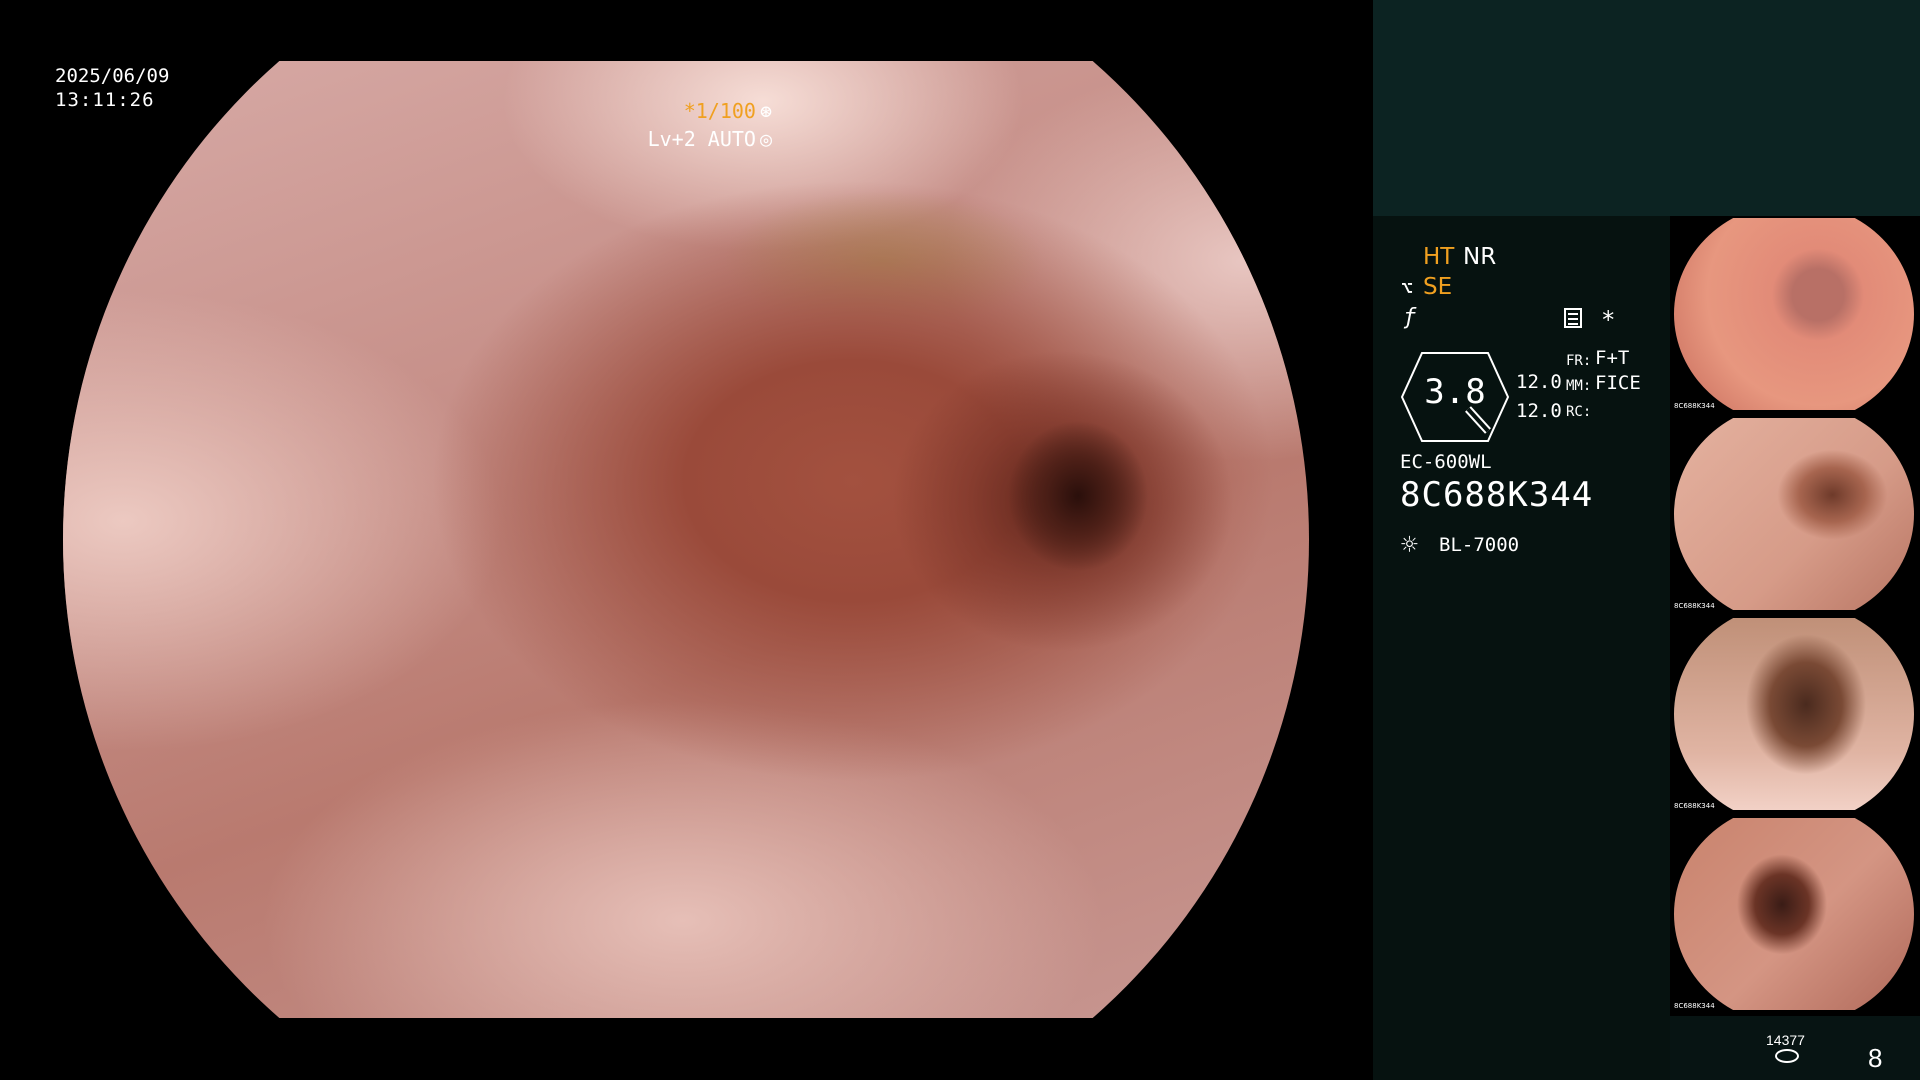  Describe the element at coordinates (719, 111) in the screenshot. I see `shutter-value: *1/100` at that location.